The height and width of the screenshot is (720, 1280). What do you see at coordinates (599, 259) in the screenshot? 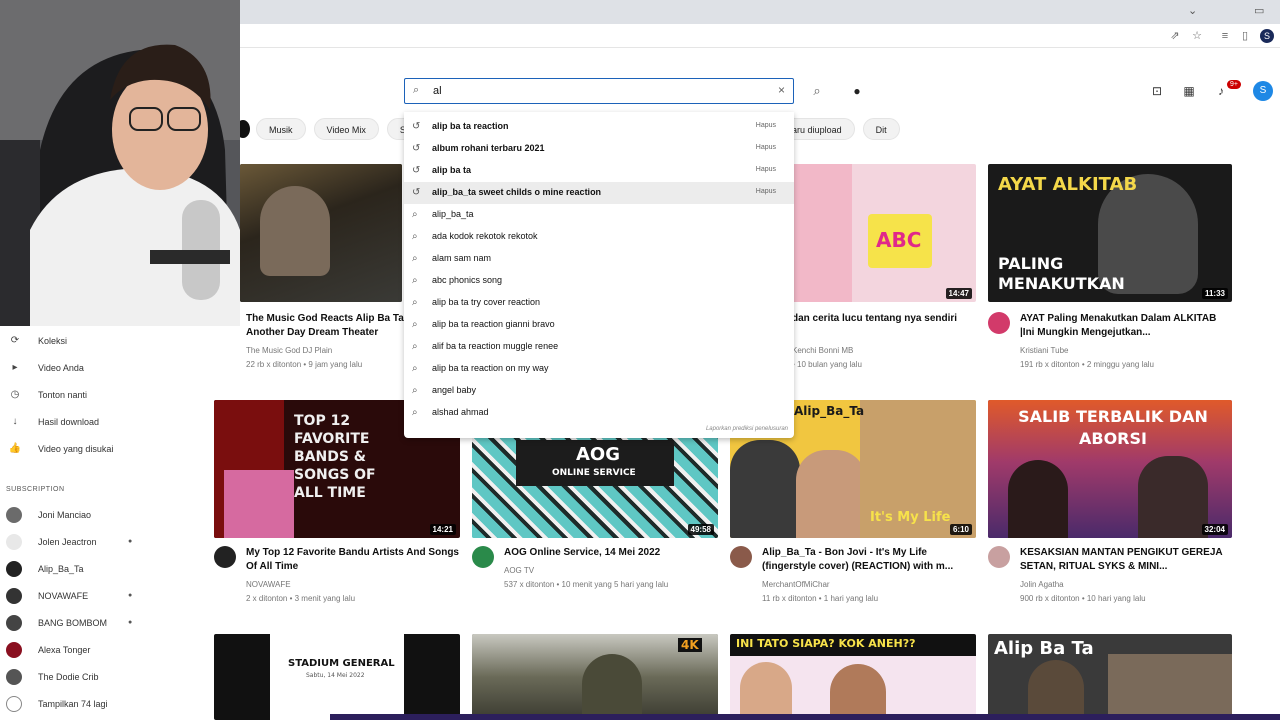
I see `search-suggestion: ⌕ alam sam nam` at bounding box center [599, 259].